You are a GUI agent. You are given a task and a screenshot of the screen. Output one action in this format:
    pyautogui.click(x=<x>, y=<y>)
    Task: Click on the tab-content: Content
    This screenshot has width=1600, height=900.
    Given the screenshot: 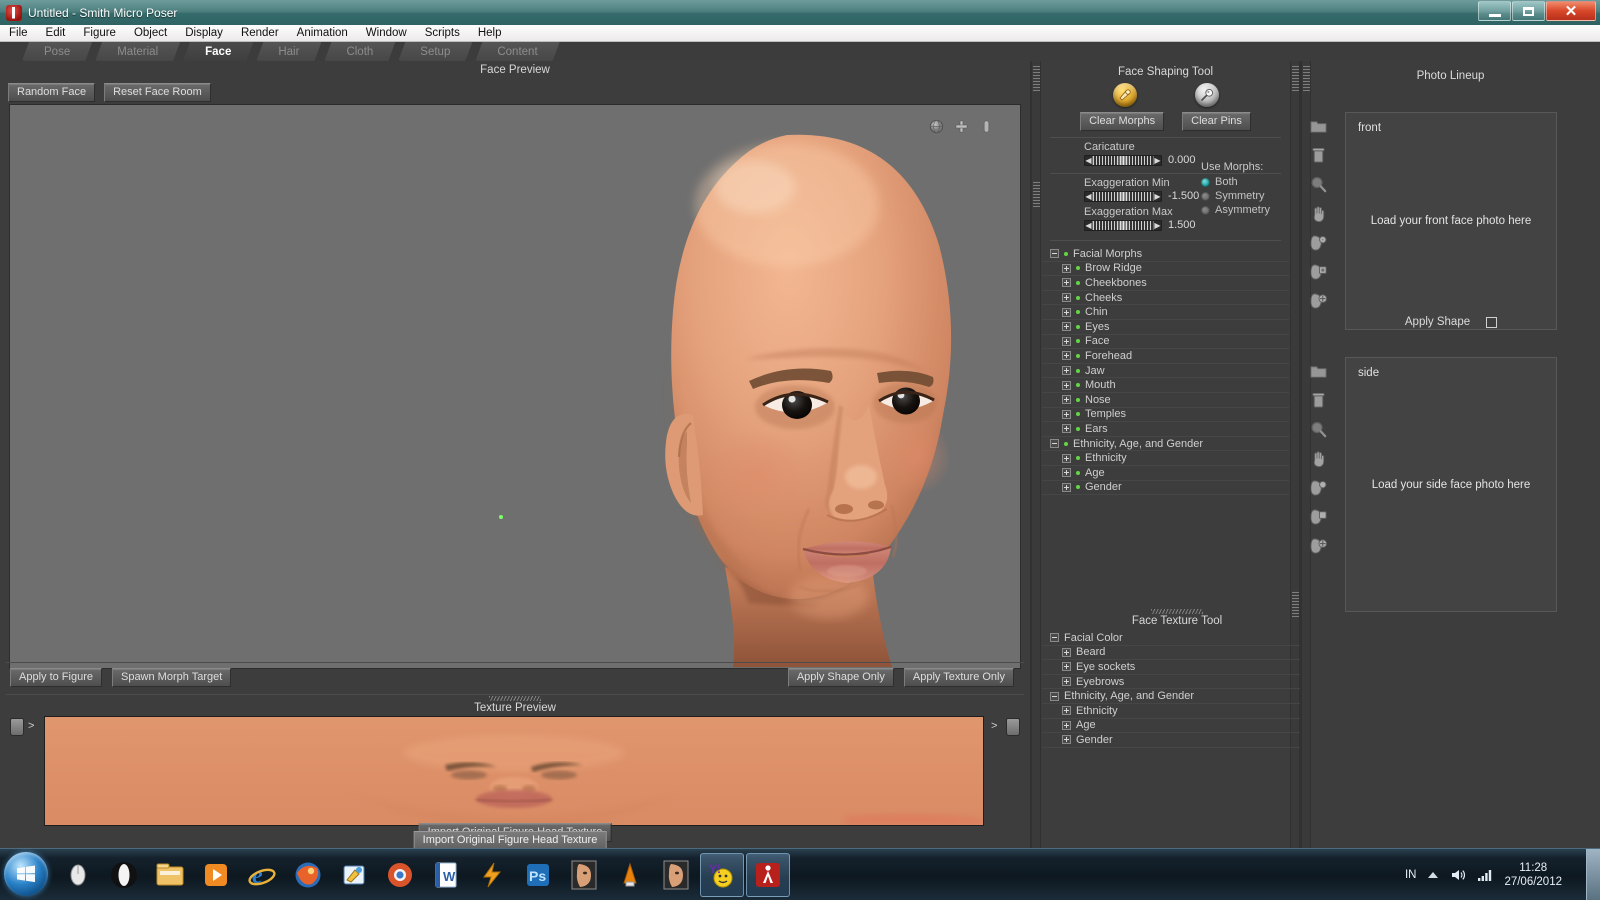 What is the action you would take?
    pyautogui.click(x=517, y=51)
    